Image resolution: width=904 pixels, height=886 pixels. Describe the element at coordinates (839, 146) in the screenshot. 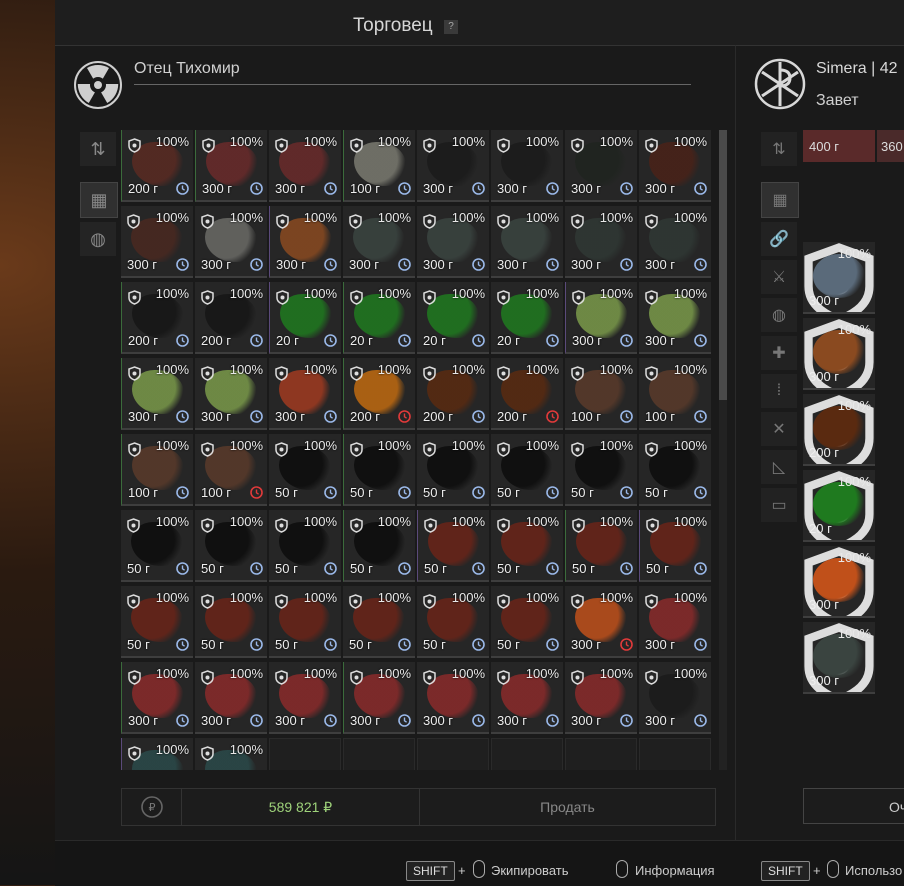

I see `top-item: 400 г` at that location.